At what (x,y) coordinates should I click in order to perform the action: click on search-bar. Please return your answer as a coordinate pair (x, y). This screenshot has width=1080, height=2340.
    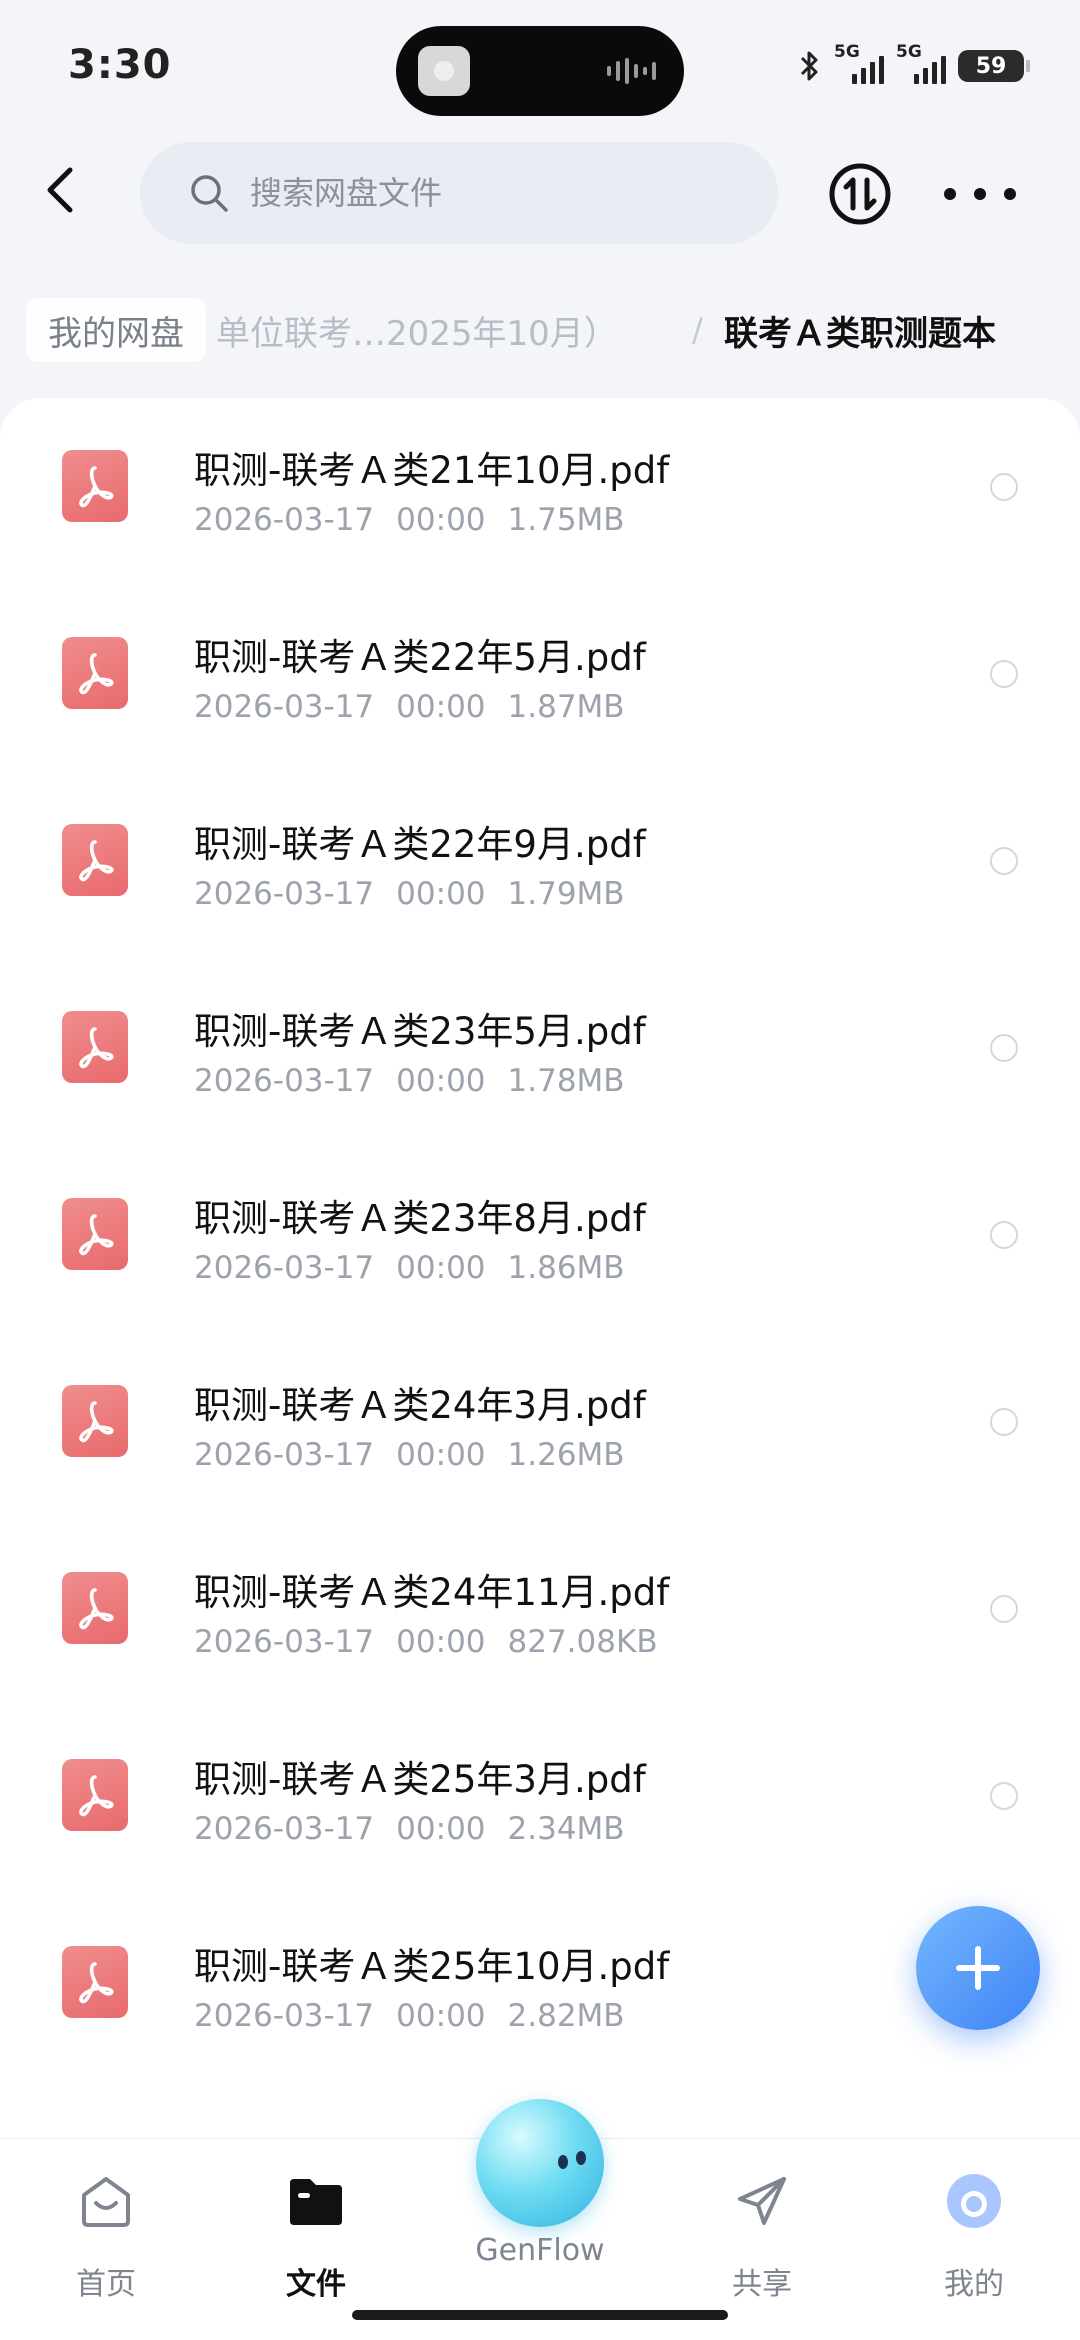
    Looking at the image, I should click on (459, 193).